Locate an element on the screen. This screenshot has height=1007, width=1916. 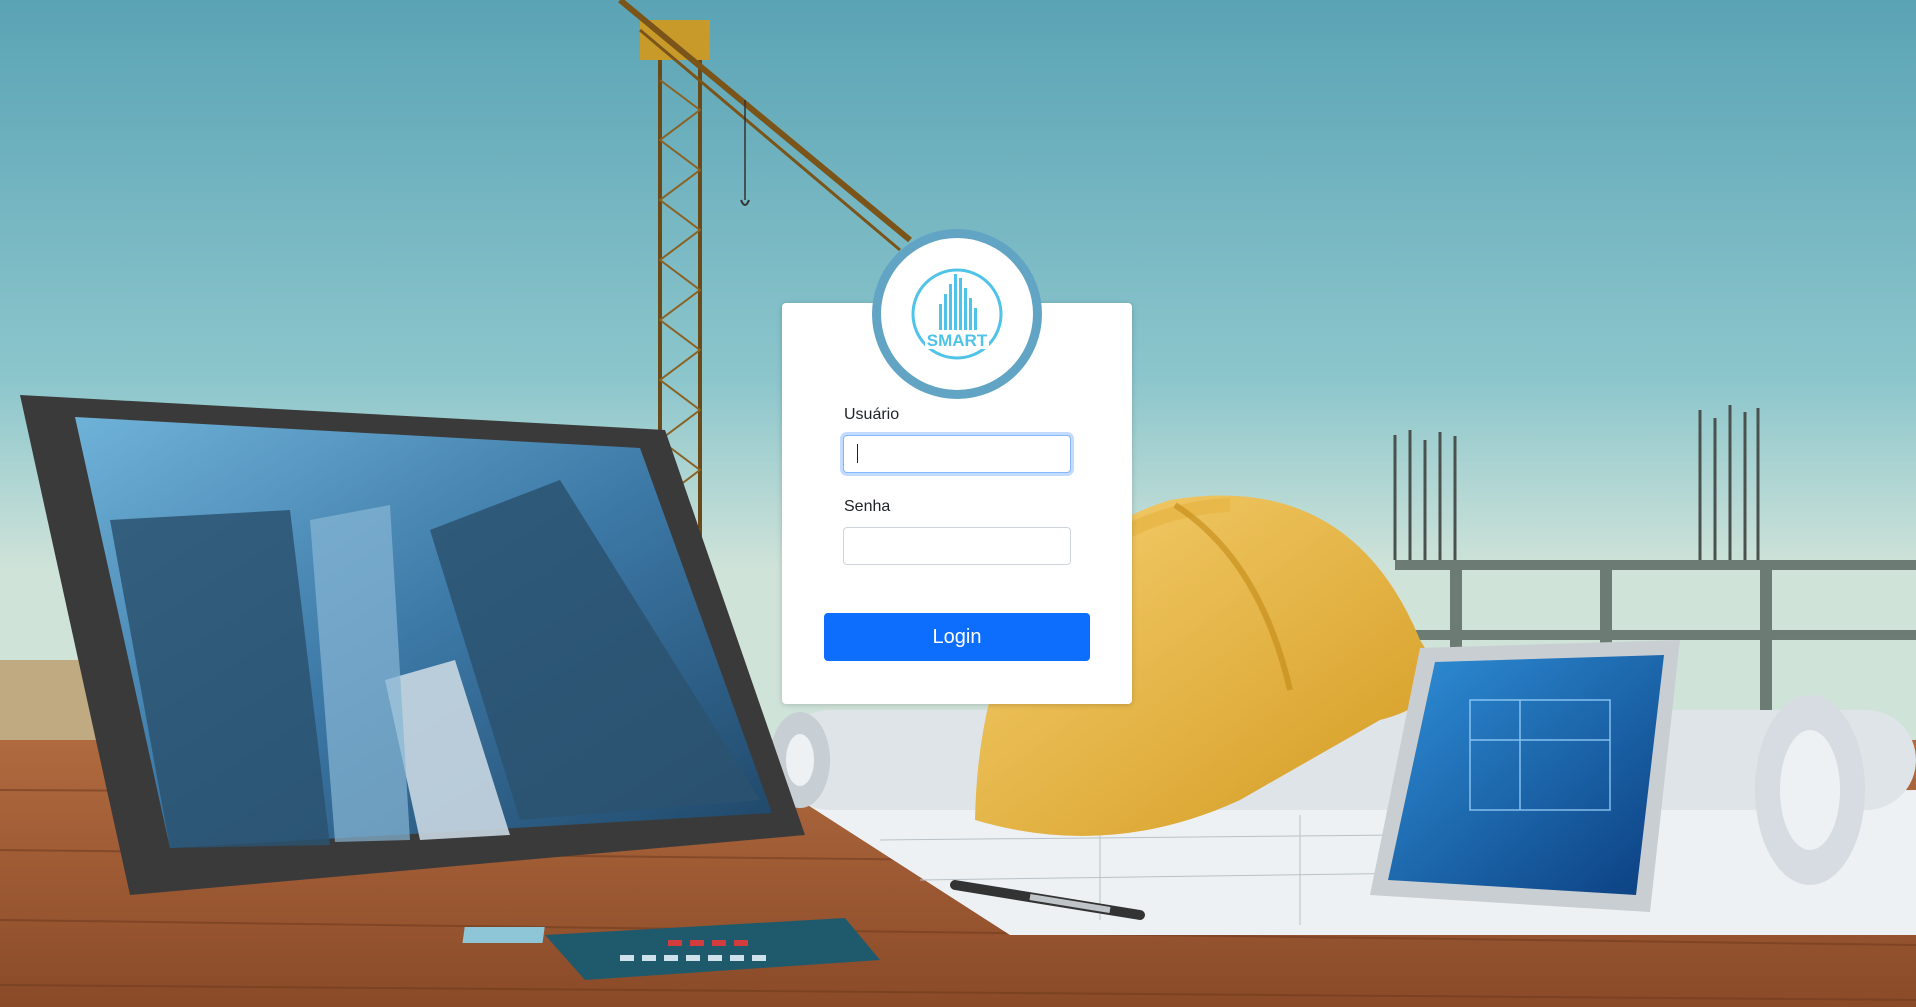
username-label: Usuário is located at coordinates (872, 414).